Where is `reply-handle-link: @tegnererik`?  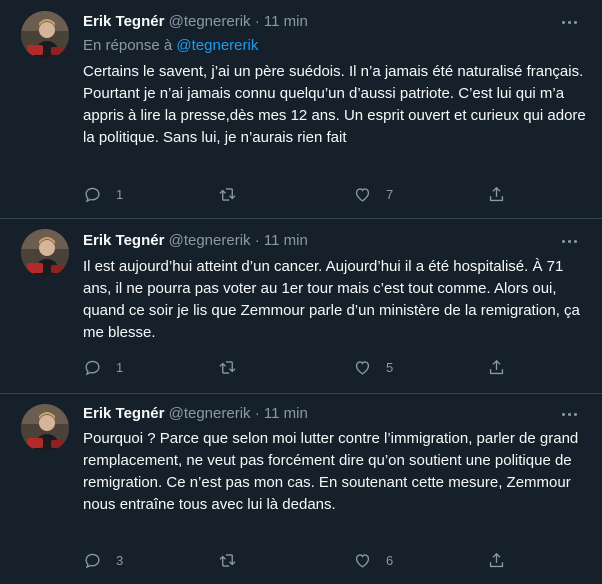 reply-handle-link: @tegnererik is located at coordinates (217, 45).